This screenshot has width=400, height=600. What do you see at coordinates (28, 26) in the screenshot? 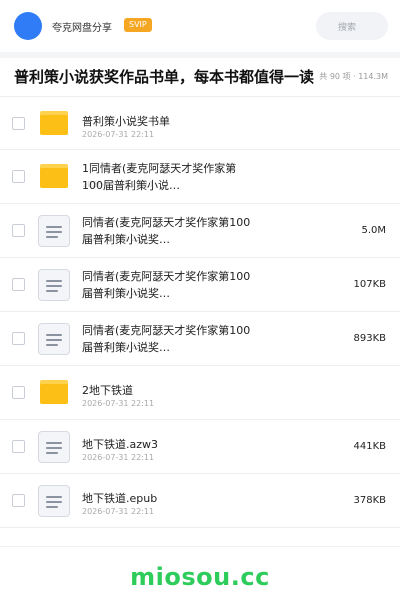
I see `avatar` at bounding box center [28, 26].